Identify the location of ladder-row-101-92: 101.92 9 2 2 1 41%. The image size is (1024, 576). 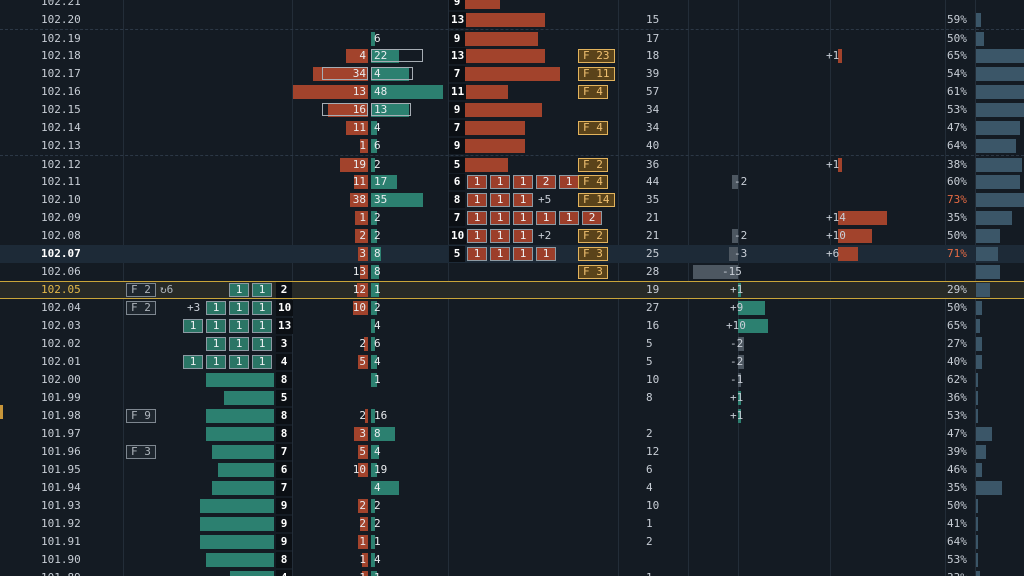
(512, 524).